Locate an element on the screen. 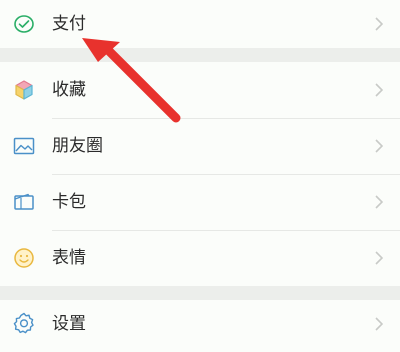  pay-check-icon is located at coordinates (24, 24).